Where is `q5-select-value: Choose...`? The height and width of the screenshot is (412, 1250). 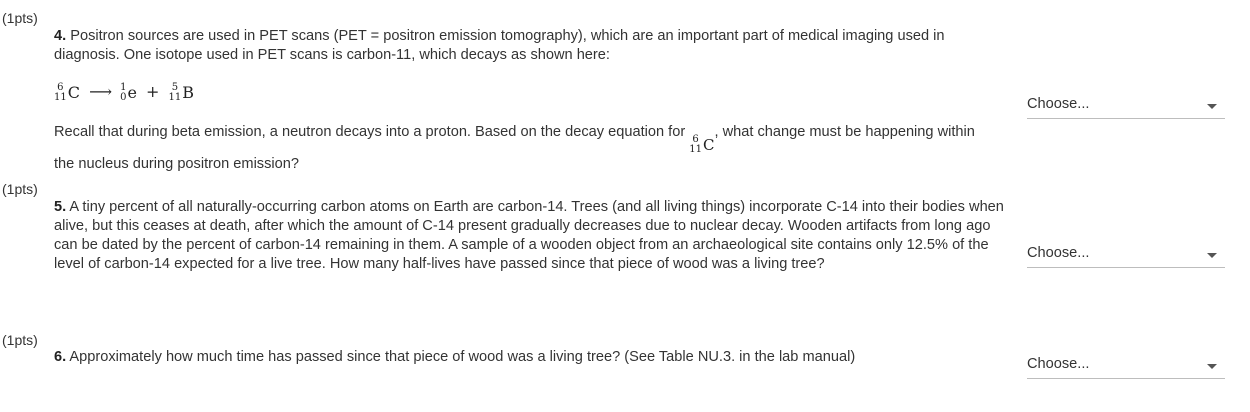 q5-select-value: Choose... is located at coordinates (1058, 253).